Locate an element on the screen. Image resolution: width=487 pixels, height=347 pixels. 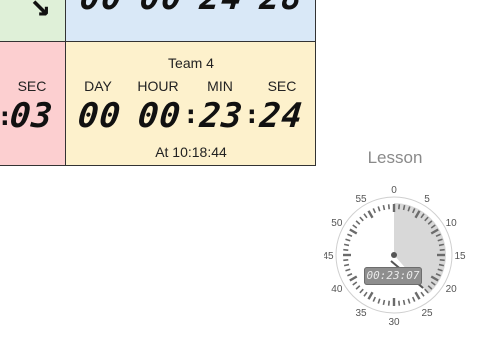
team3-day-digits: 00 is located at coordinates (101, 9).